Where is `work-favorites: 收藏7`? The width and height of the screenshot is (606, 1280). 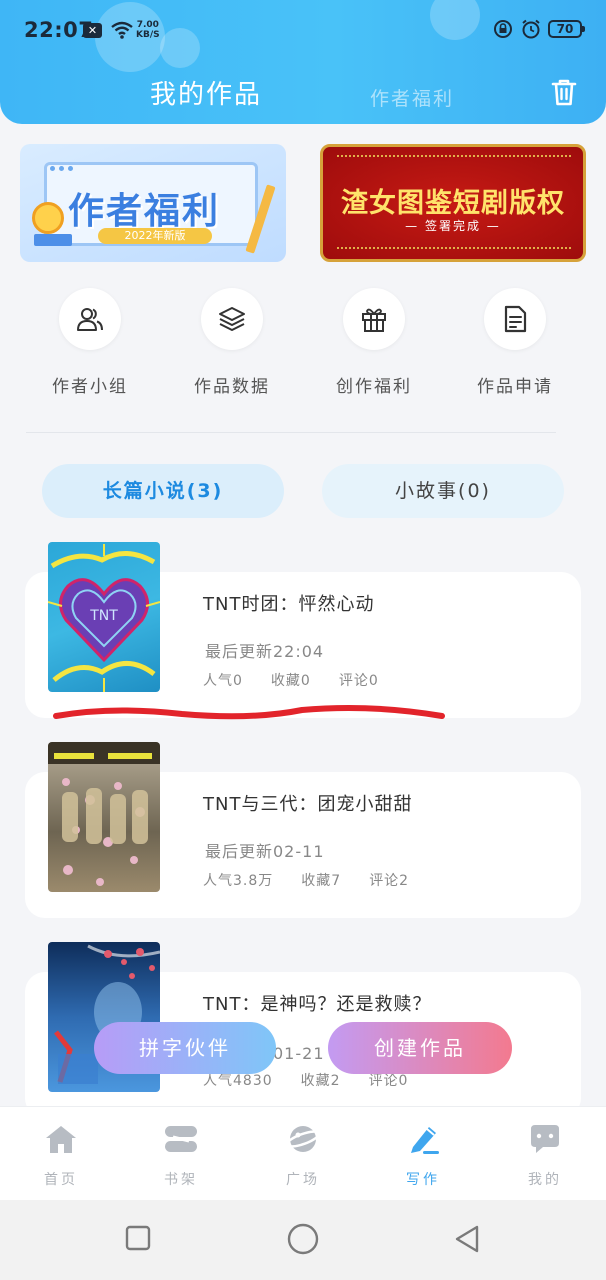 work-favorites: 收藏7 is located at coordinates (321, 881).